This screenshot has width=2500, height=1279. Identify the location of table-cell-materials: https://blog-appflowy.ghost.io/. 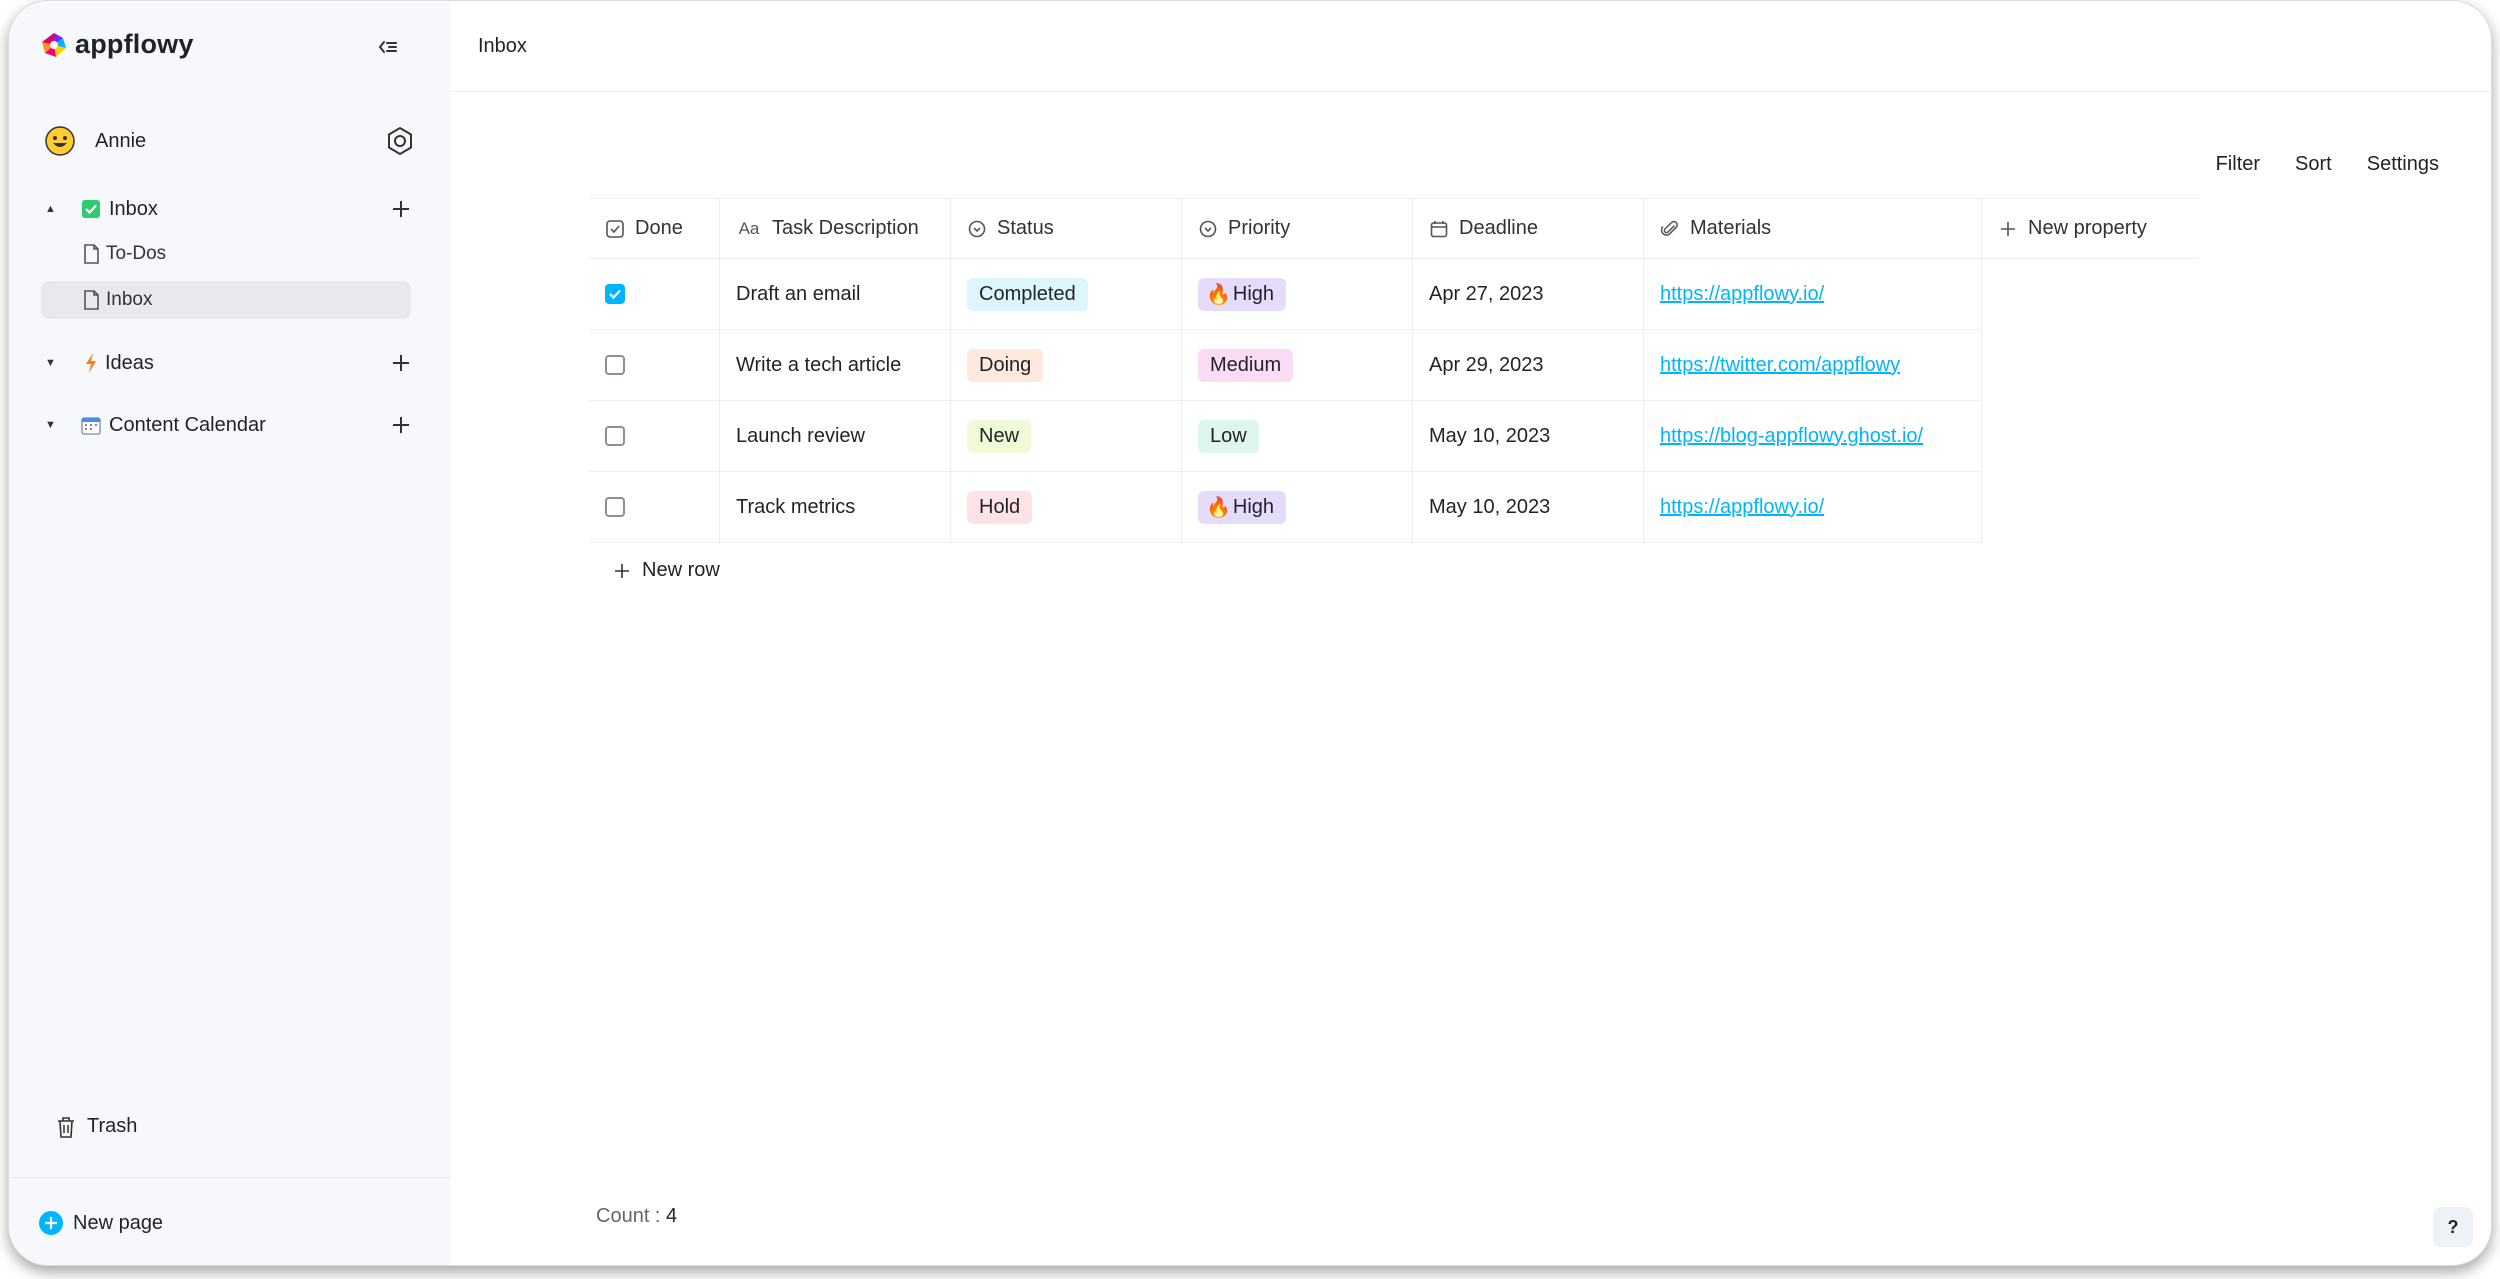
(1813, 436).